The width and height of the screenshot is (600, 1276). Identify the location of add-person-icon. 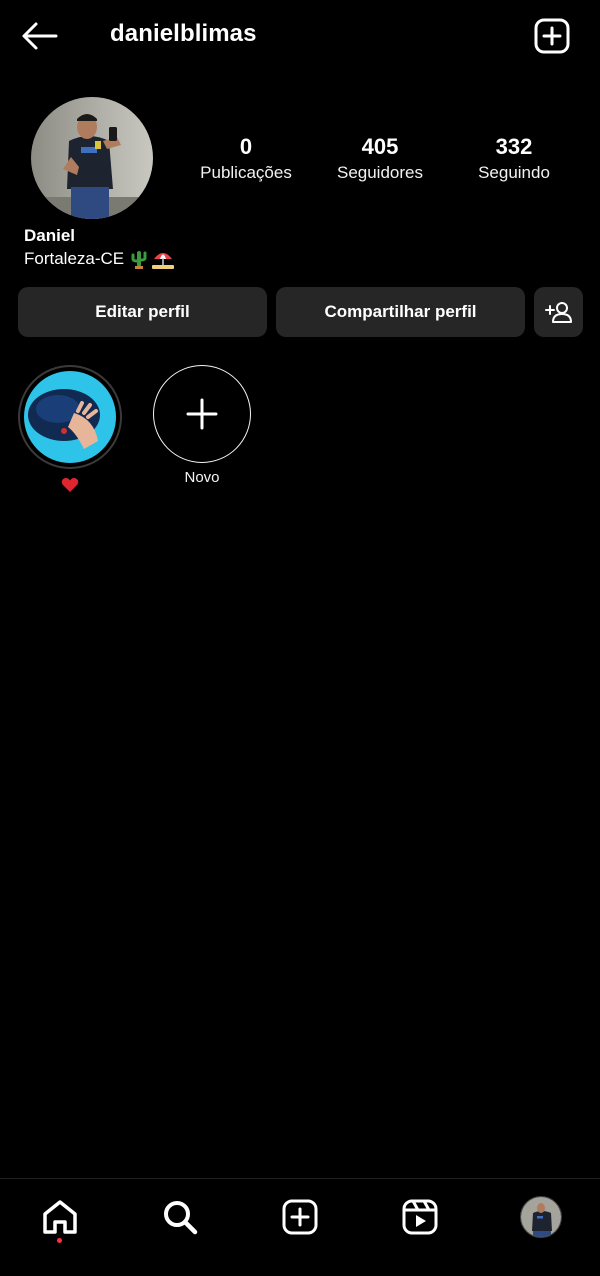
(558, 312).